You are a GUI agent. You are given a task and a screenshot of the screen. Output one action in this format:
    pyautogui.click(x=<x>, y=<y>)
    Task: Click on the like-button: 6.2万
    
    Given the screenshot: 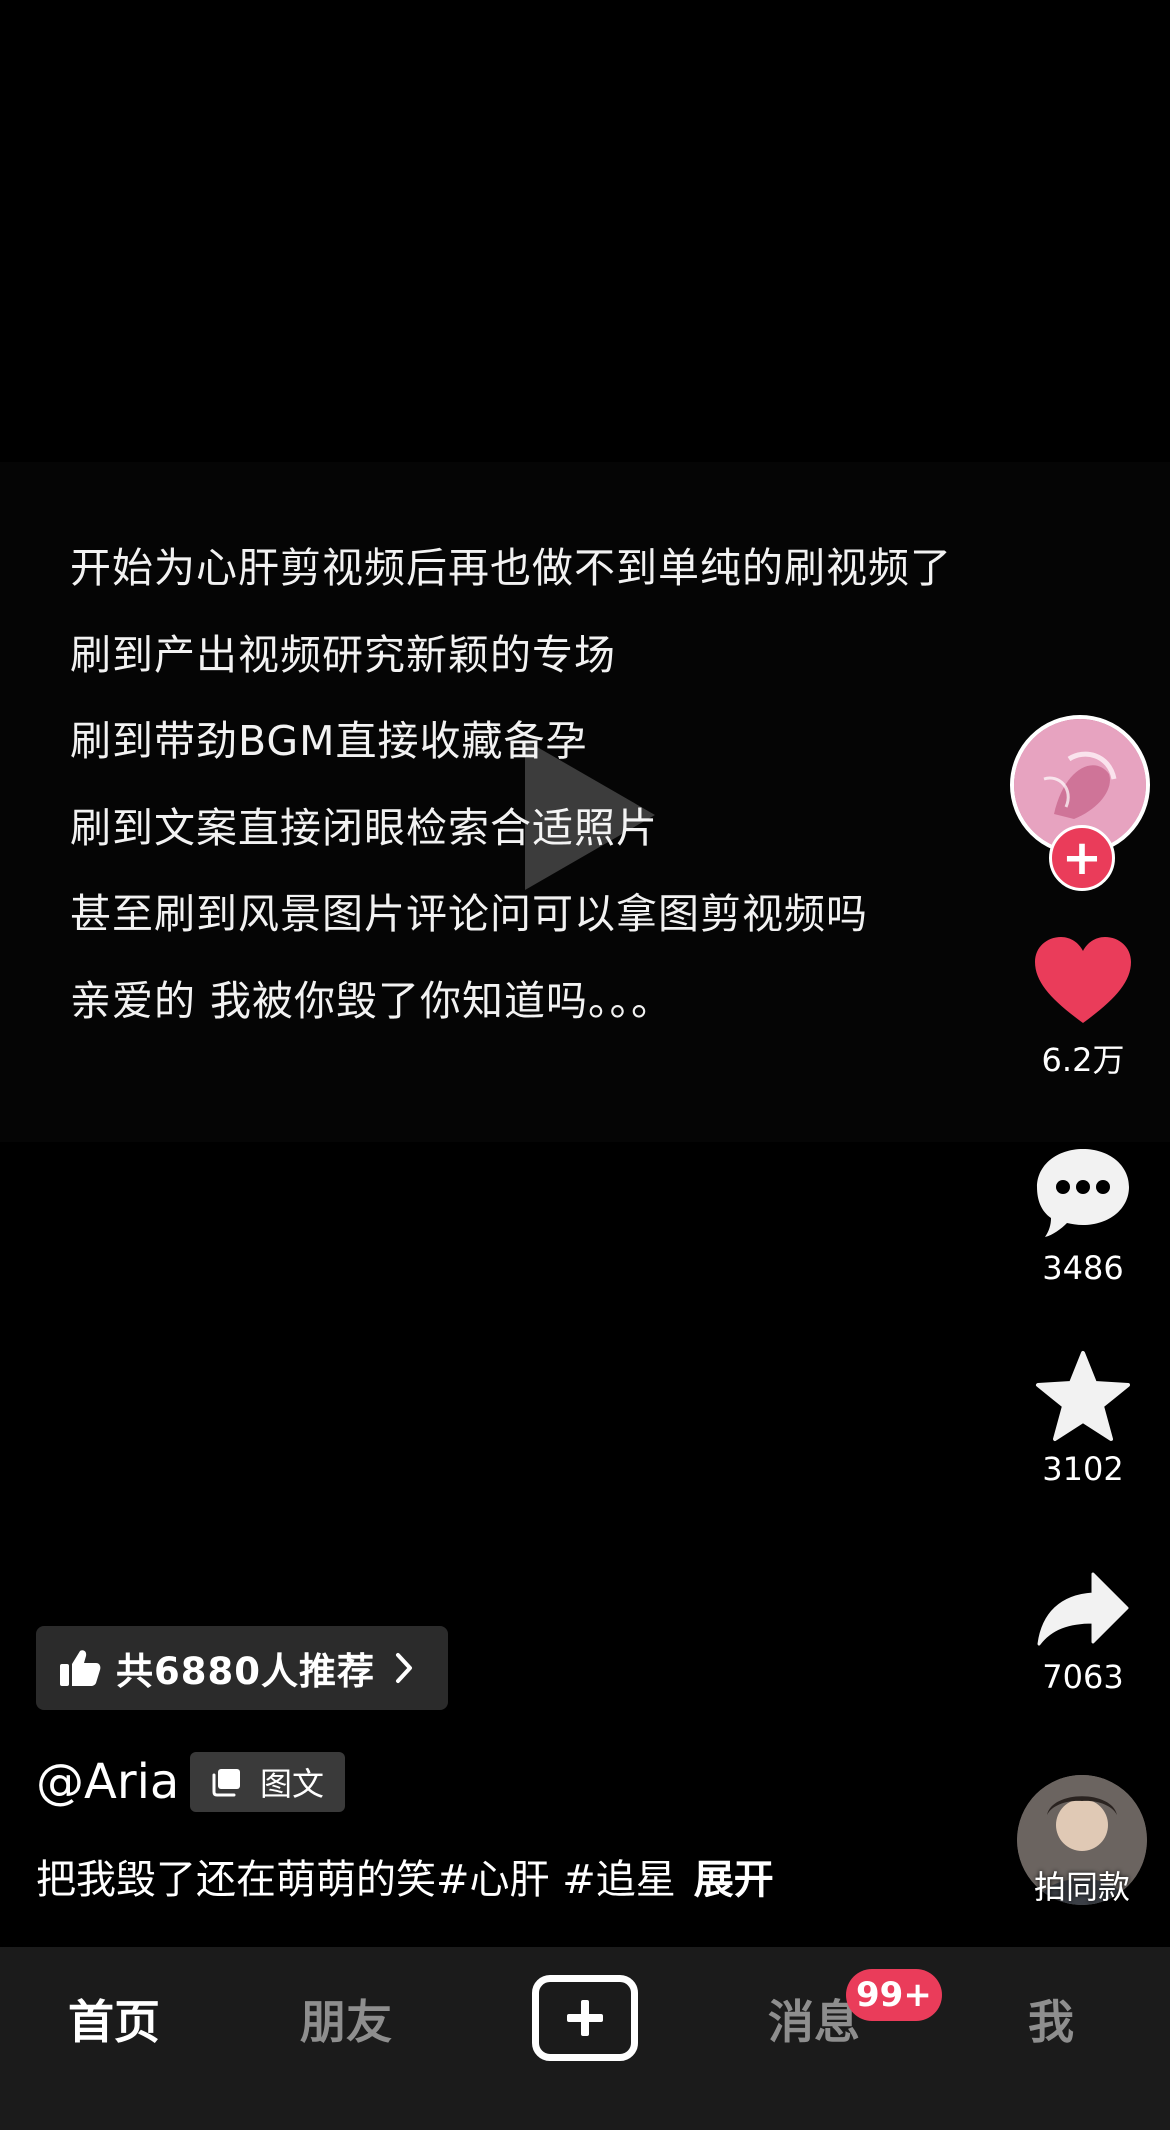 What is the action you would take?
    pyautogui.click(x=1083, y=1008)
    